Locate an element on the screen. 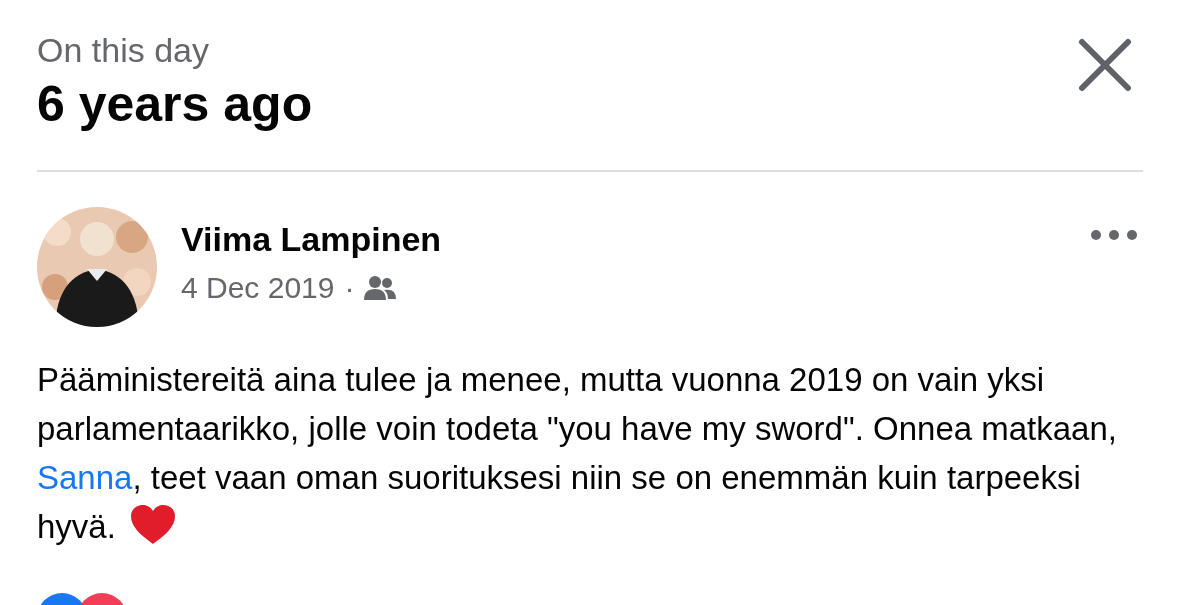  friends-icon is located at coordinates (380, 288).